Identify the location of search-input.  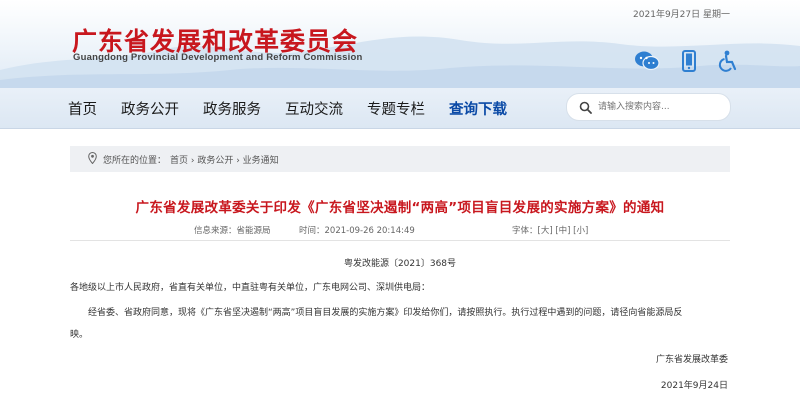
(658, 107).